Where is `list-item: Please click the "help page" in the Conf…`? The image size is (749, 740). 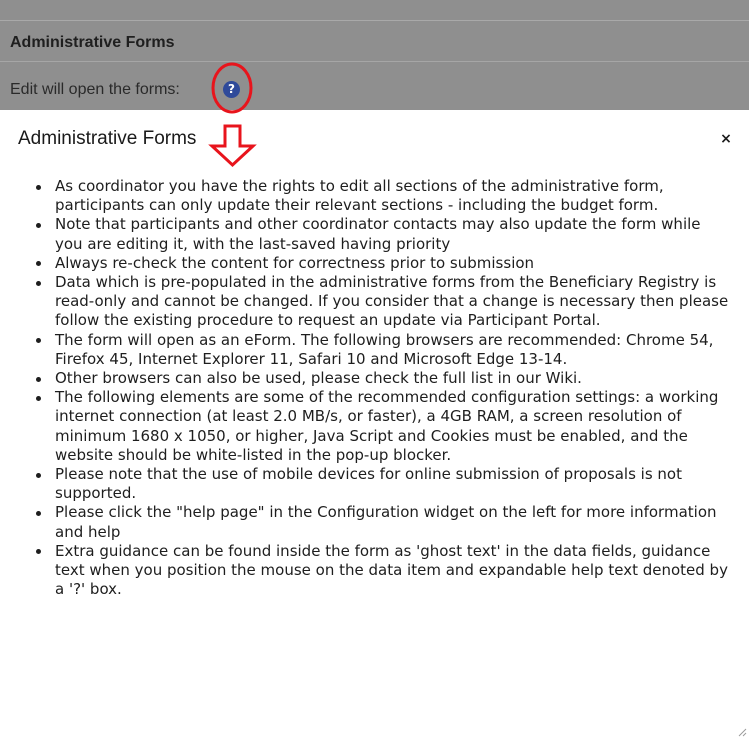
list-item: Please click the "help page" in the Conf… is located at coordinates (383, 522).